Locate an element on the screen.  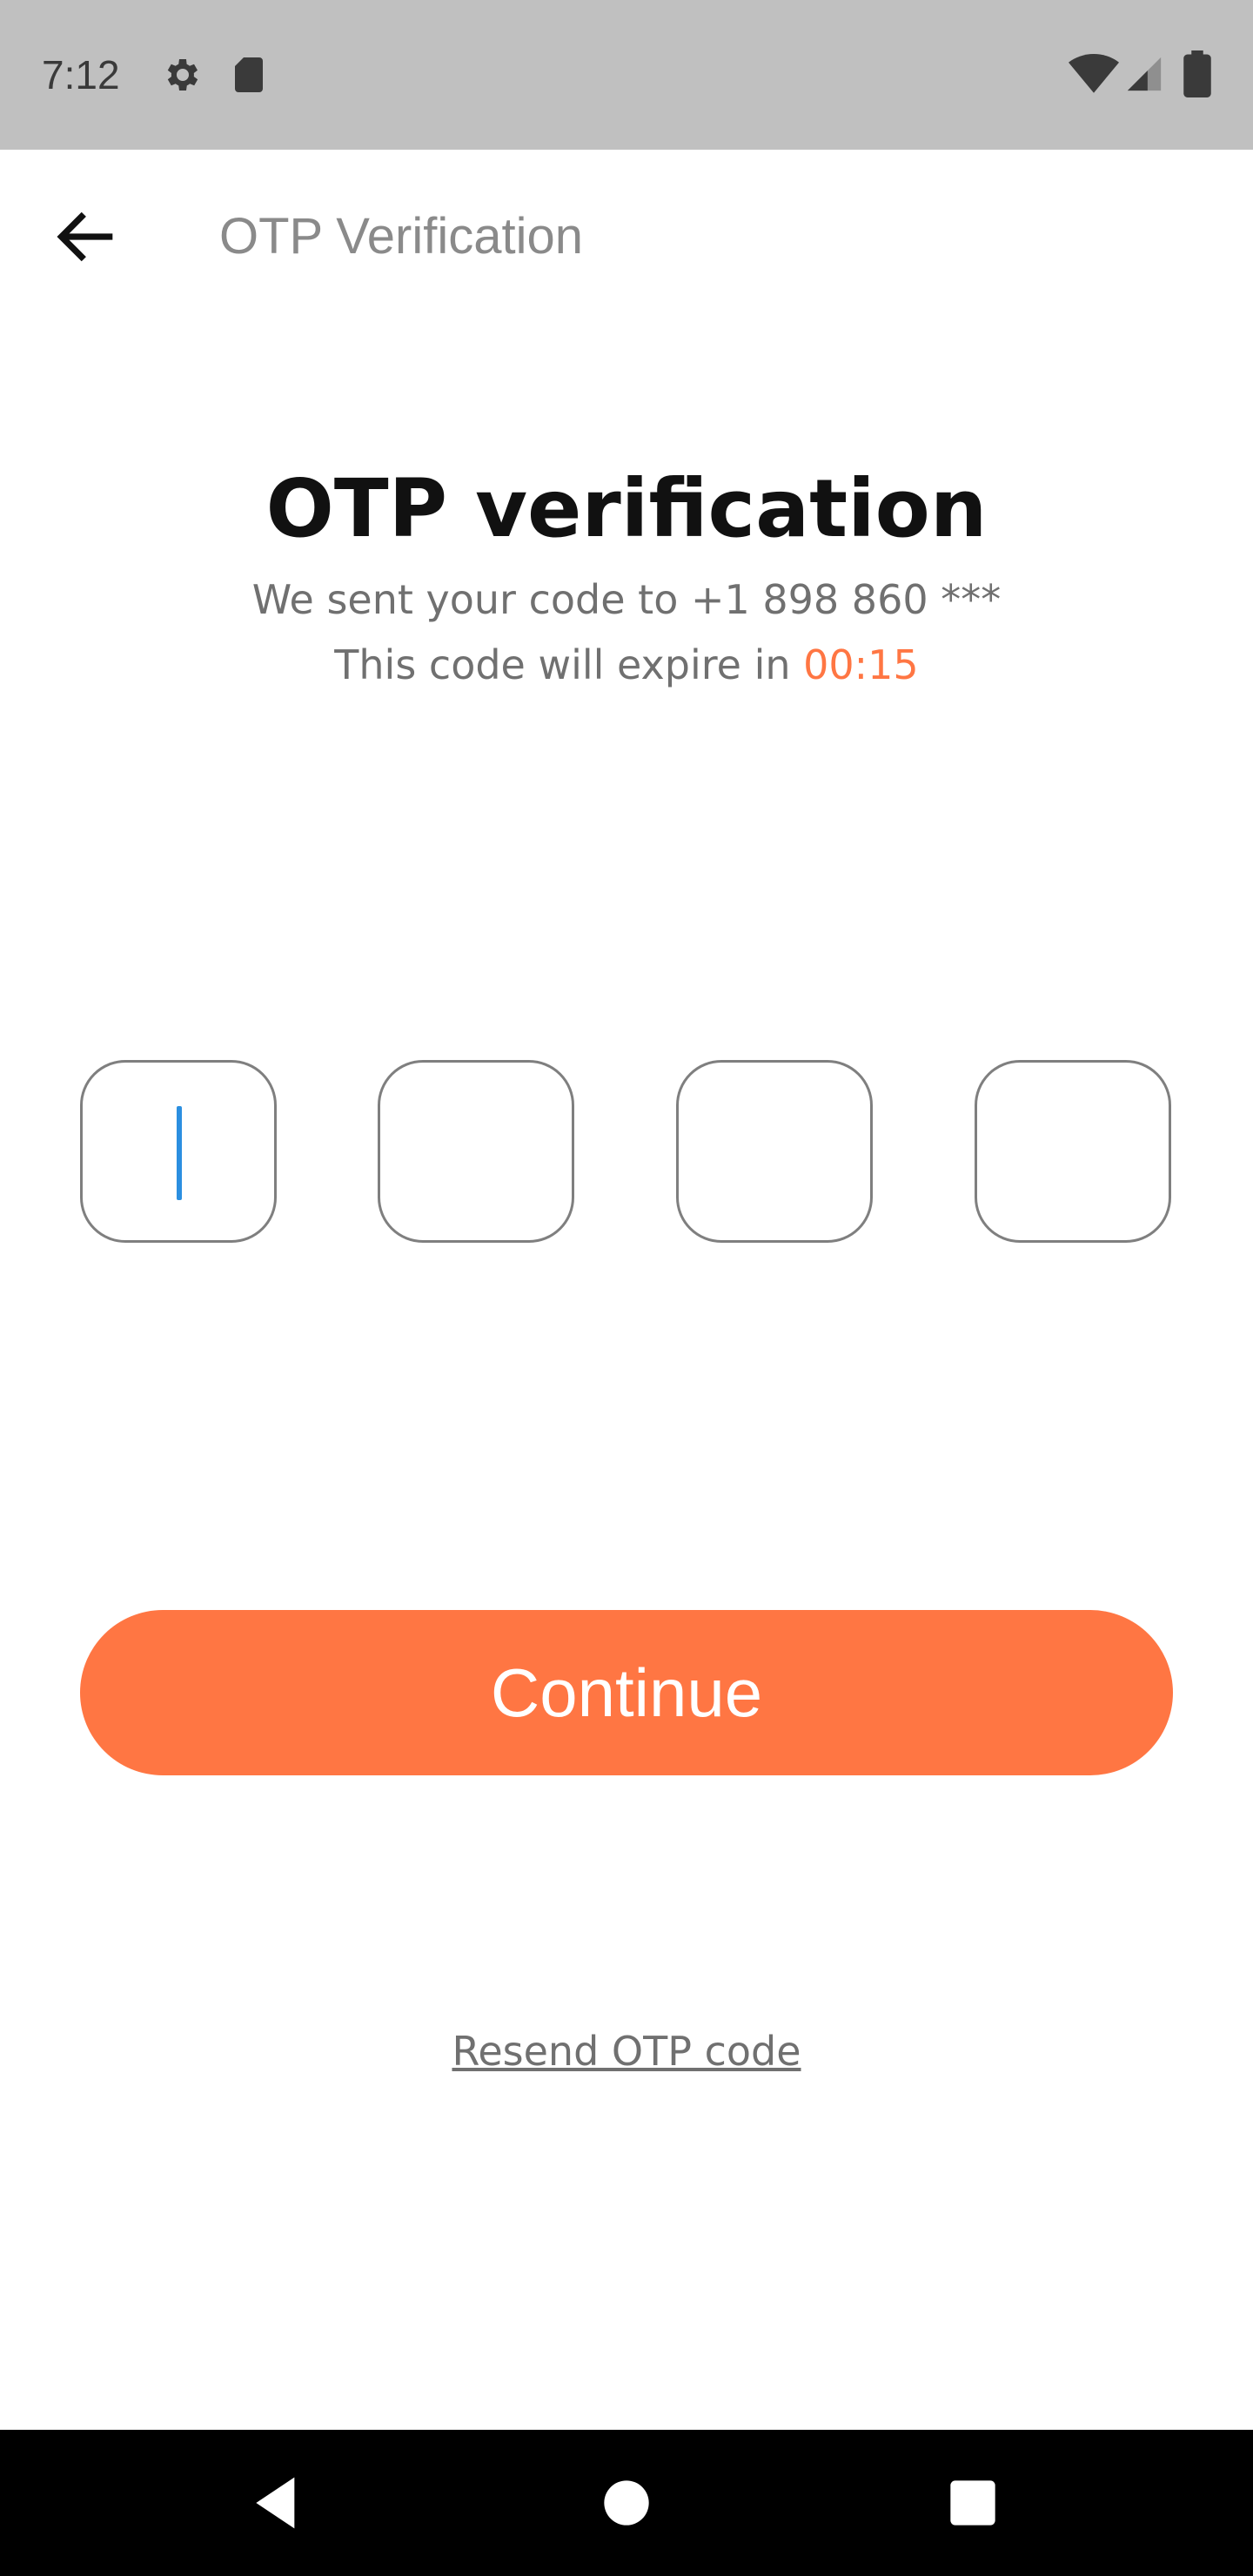
resend-otp-link: Resend OTP code is located at coordinates (626, 2052).